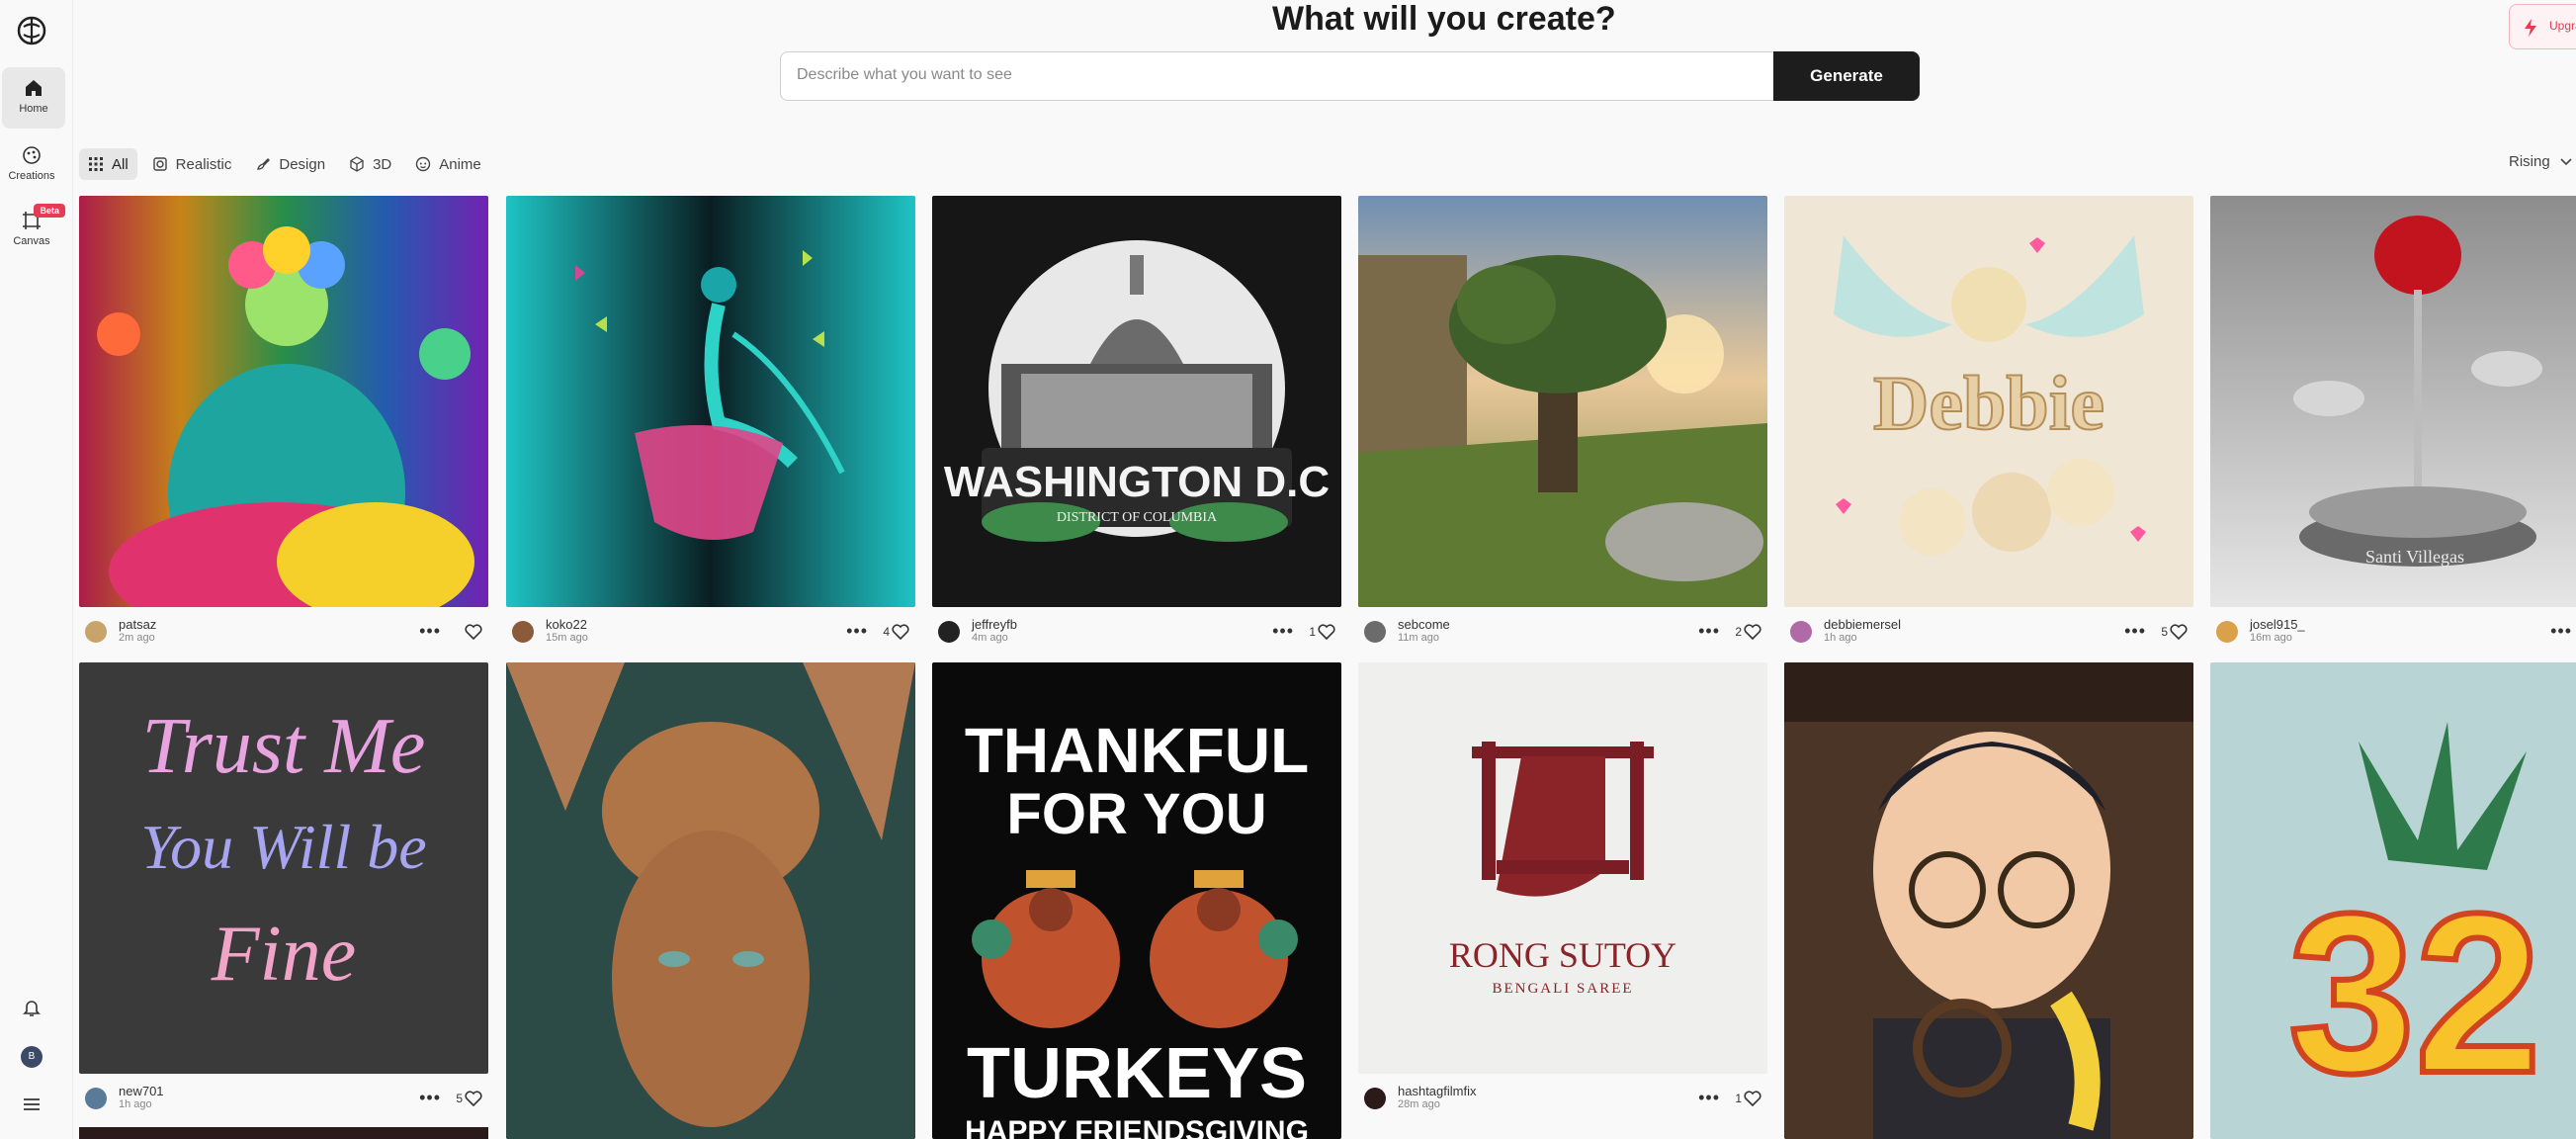 The height and width of the screenshot is (1139, 2576). I want to click on card-meta: jeffreyfb 4m ago ••• 1, so click(1136, 632).